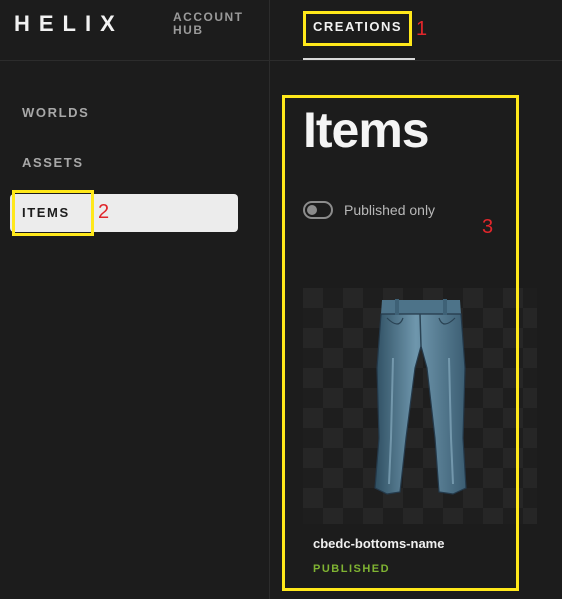  What do you see at coordinates (281, 30) in the screenshot?
I see `top-bar: HELIX ACCOUNT HUB CREATIONS` at bounding box center [281, 30].